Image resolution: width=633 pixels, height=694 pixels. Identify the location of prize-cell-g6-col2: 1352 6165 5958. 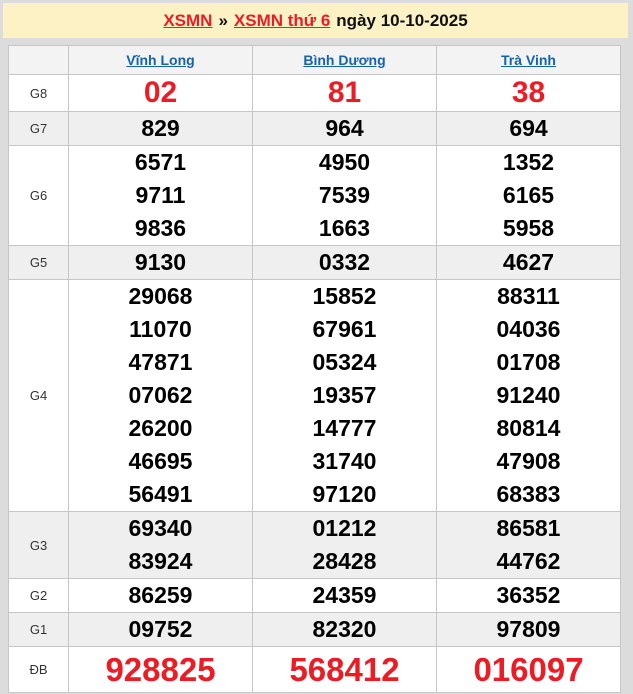
(528, 195).